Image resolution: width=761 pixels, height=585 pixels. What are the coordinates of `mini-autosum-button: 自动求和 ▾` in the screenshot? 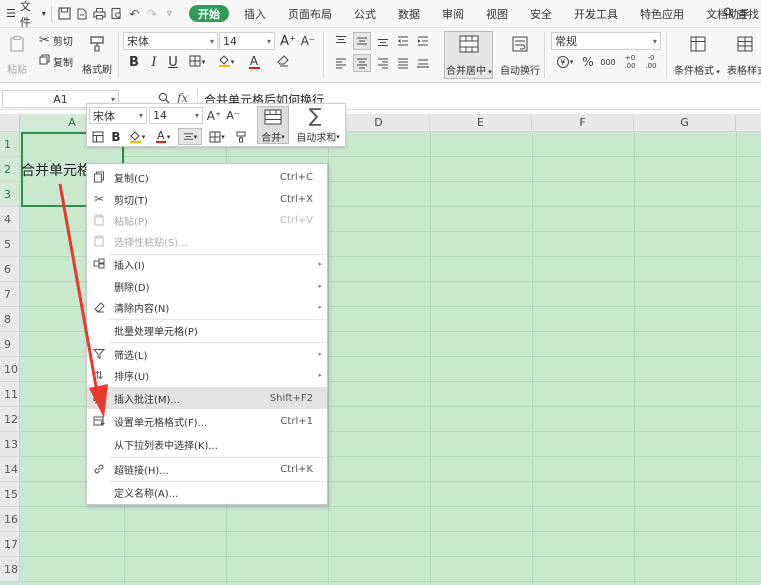 It's located at (318, 137).